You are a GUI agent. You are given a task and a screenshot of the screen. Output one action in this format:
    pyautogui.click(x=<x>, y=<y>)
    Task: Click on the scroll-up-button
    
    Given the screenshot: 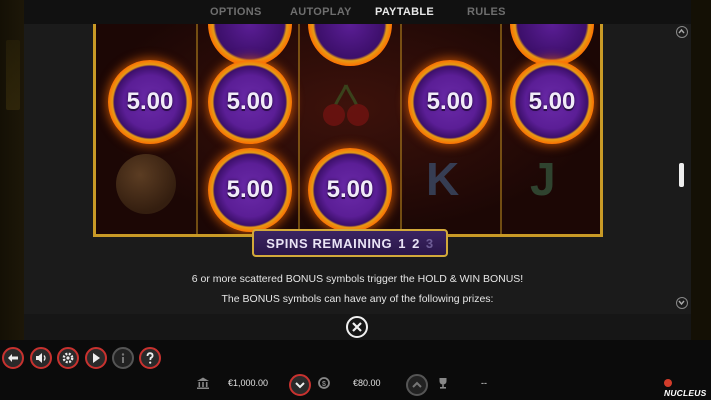 What is the action you would take?
    pyautogui.click(x=682, y=32)
    